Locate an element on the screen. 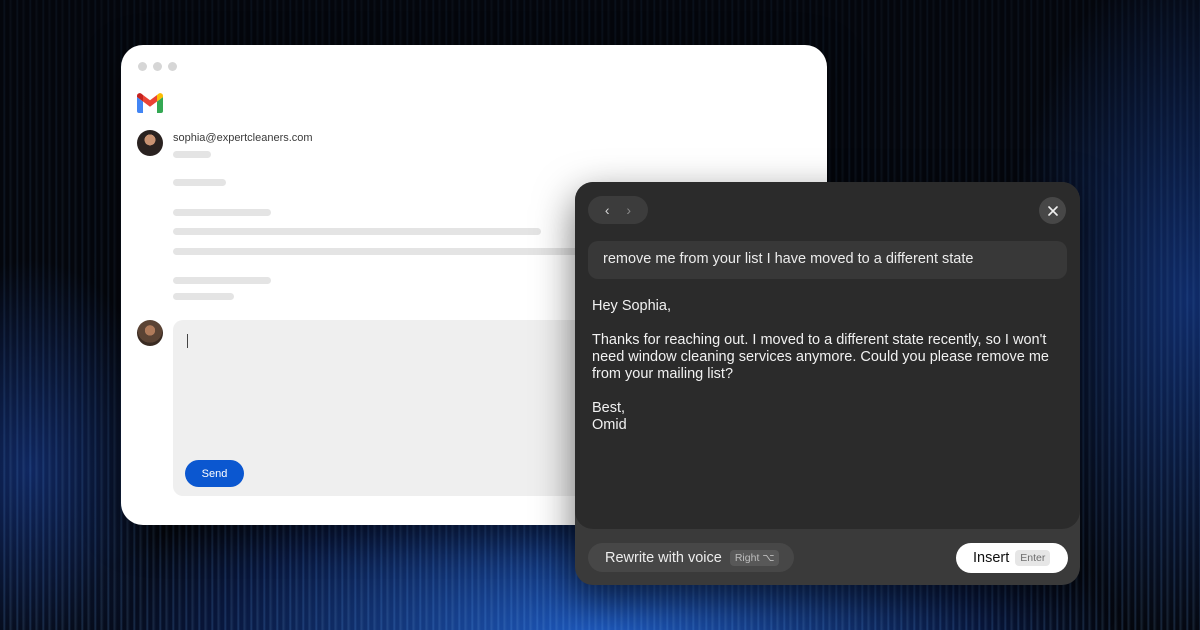 The width and height of the screenshot is (1200, 630). reply-signature: Omid is located at coordinates (609, 425).